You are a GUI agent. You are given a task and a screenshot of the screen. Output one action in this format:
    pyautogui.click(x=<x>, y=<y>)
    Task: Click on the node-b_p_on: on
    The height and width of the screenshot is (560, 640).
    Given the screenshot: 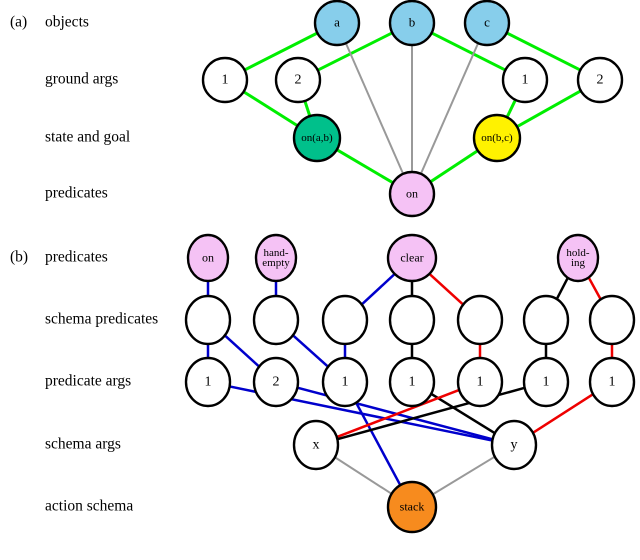 What is the action you would take?
    pyautogui.click(x=208, y=258)
    